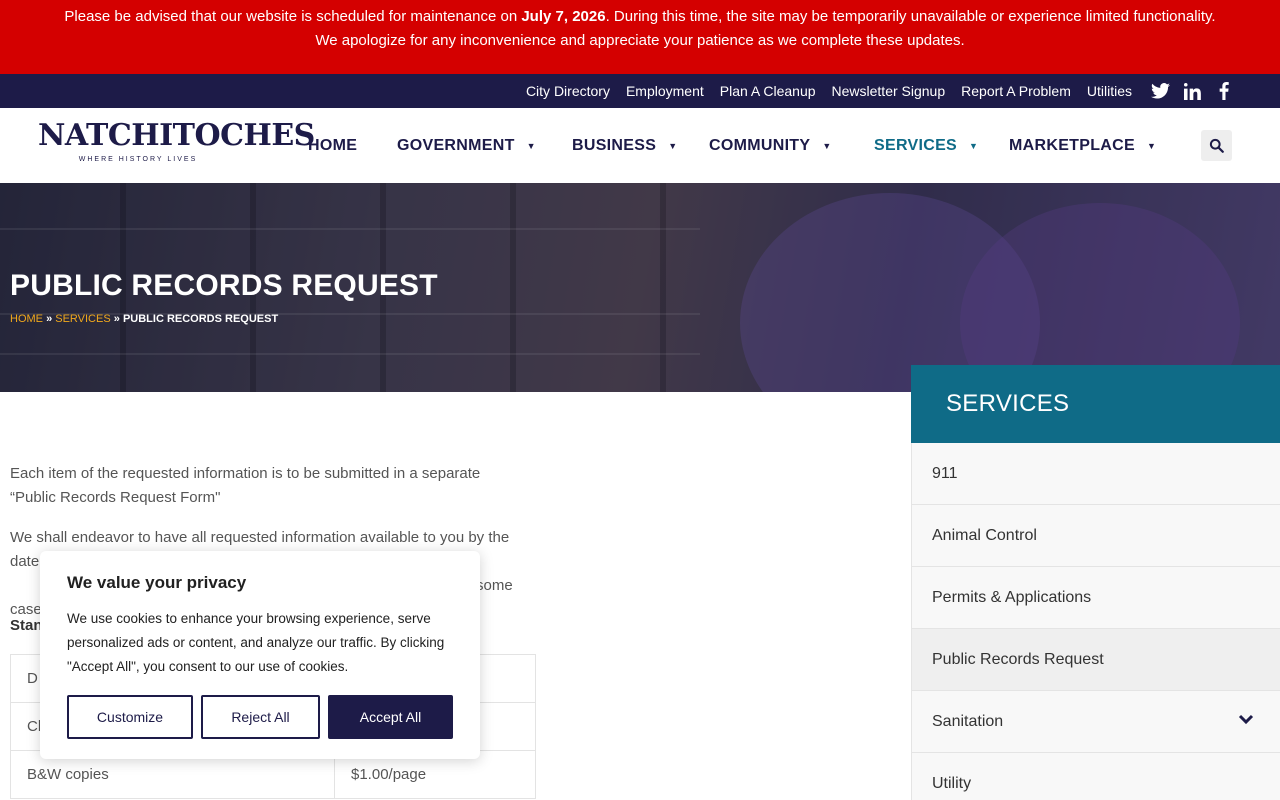 Image resolution: width=1280 pixels, height=800 pixels. What do you see at coordinates (1018, 659) in the screenshot?
I see `sidebar-item-label: Public Records Request` at bounding box center [1018, 659].